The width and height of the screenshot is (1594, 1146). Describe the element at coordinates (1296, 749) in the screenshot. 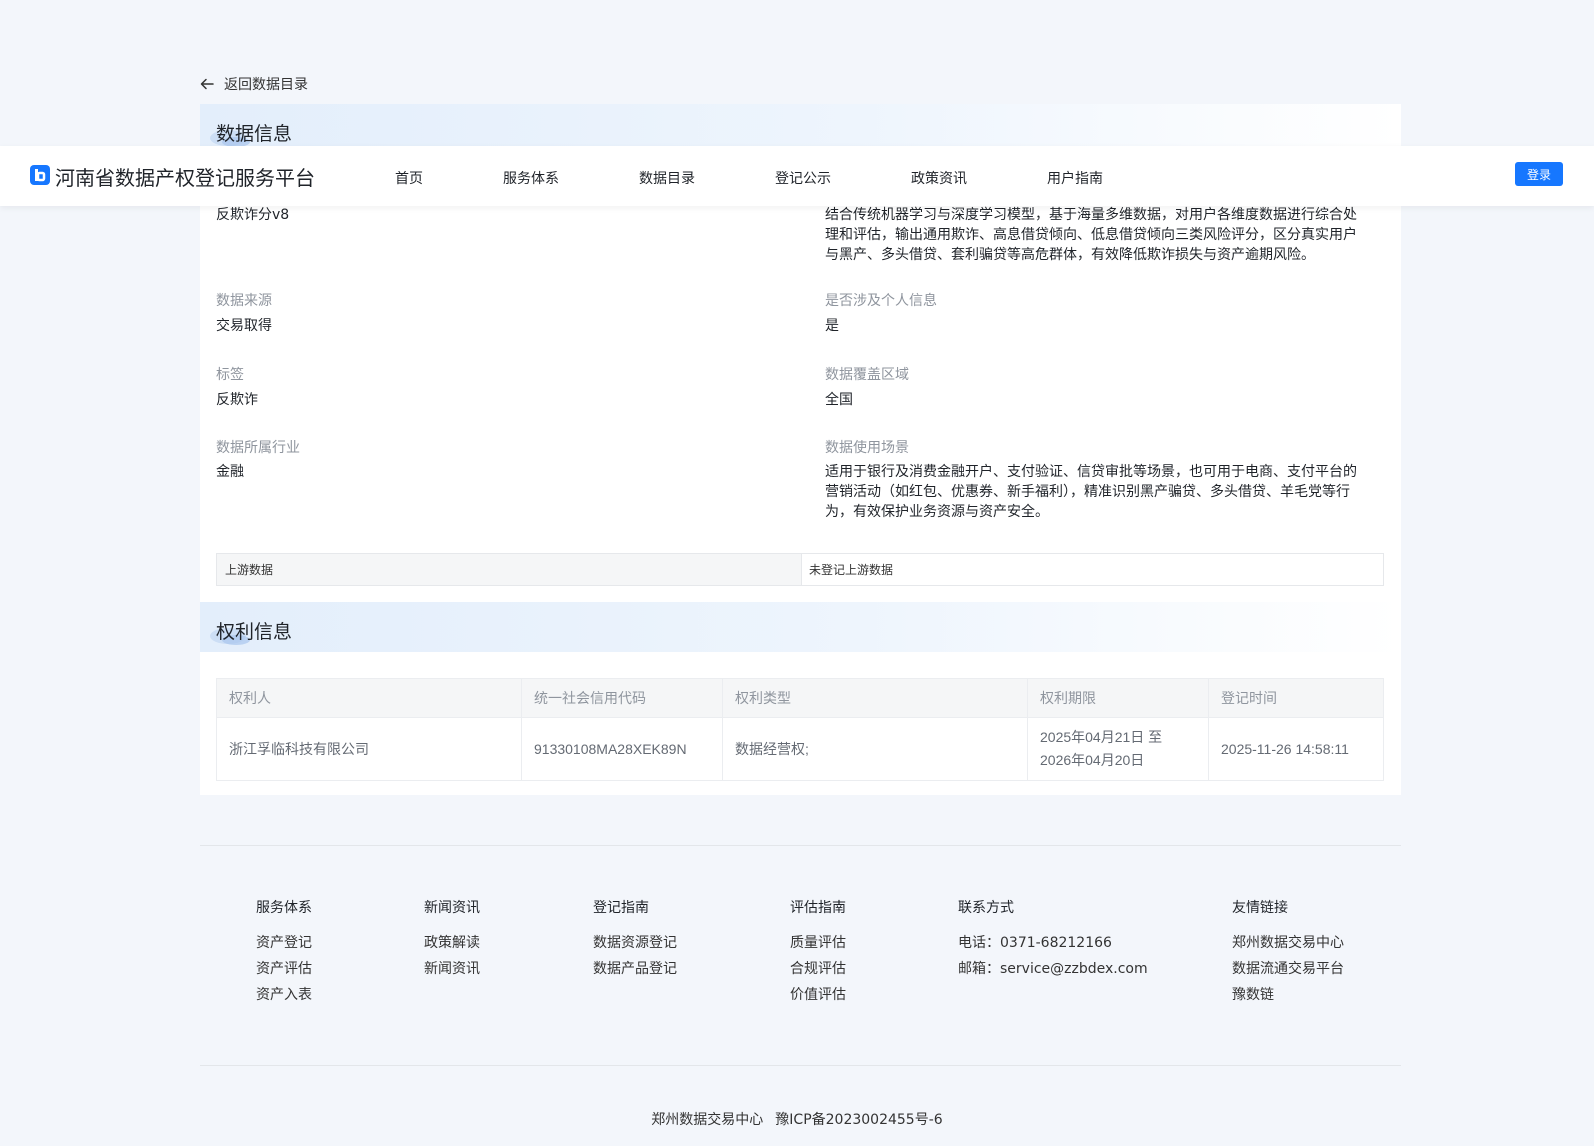

I see `cell-registered-at: 2025-11-26 14:58:11` at that location.